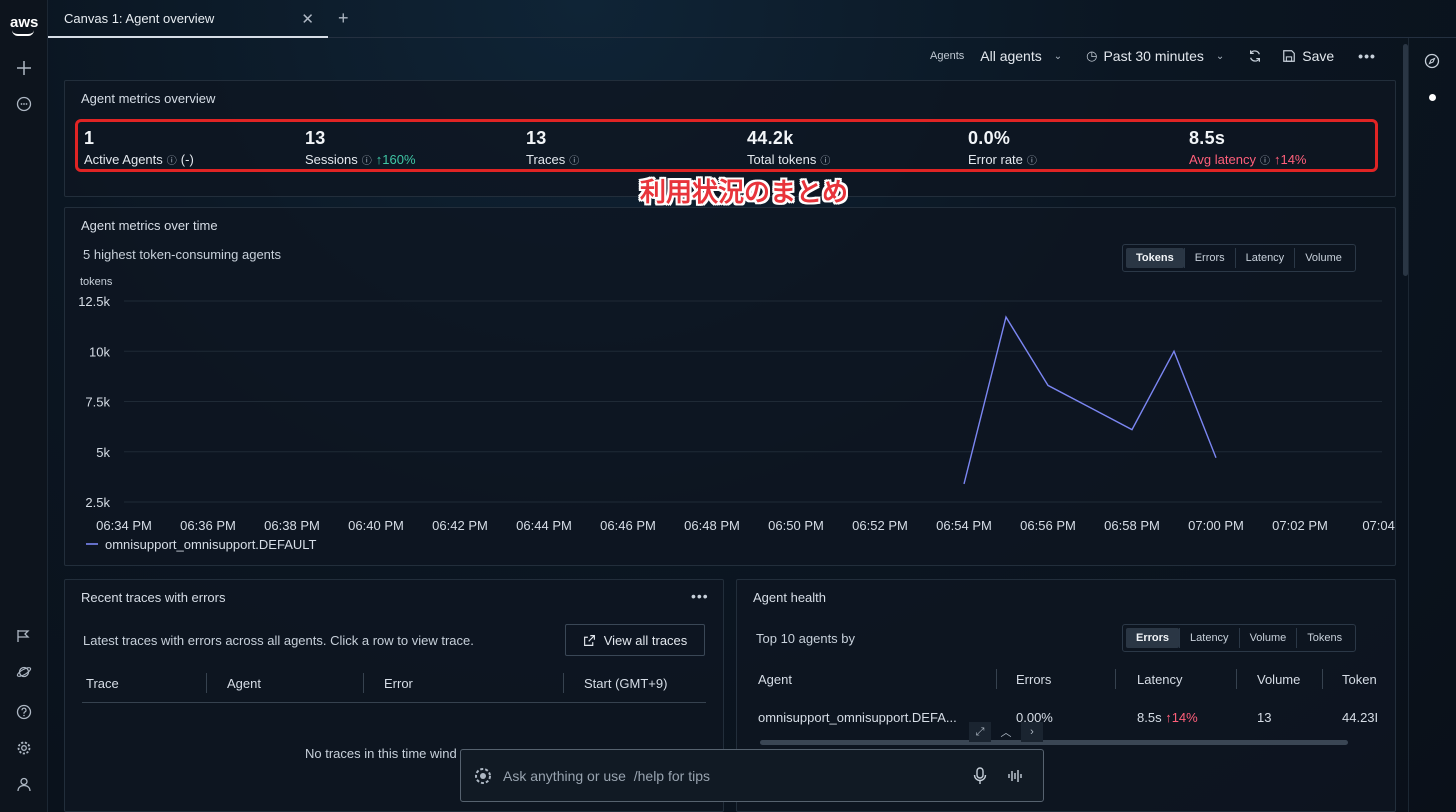  What do you see at coordinates (989, 138) in the screenshot?
I see `metric-value: 0.0%` at bounding box center [989, 138].